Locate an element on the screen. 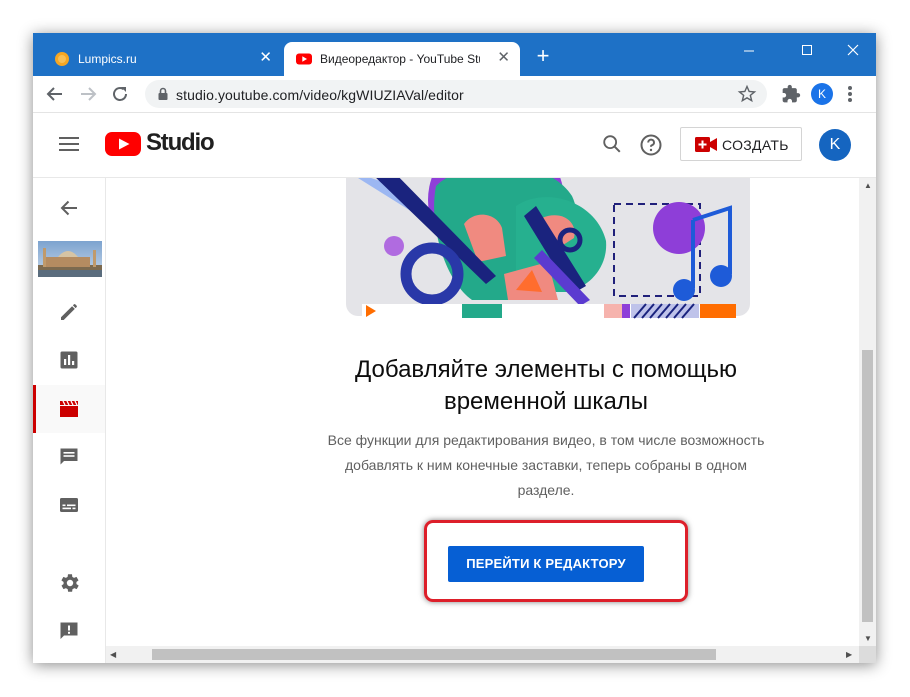 This screenshot has height=697, width=910. vertical-scrollbar: ▲ ▼ is located at coordinates (867, 412).